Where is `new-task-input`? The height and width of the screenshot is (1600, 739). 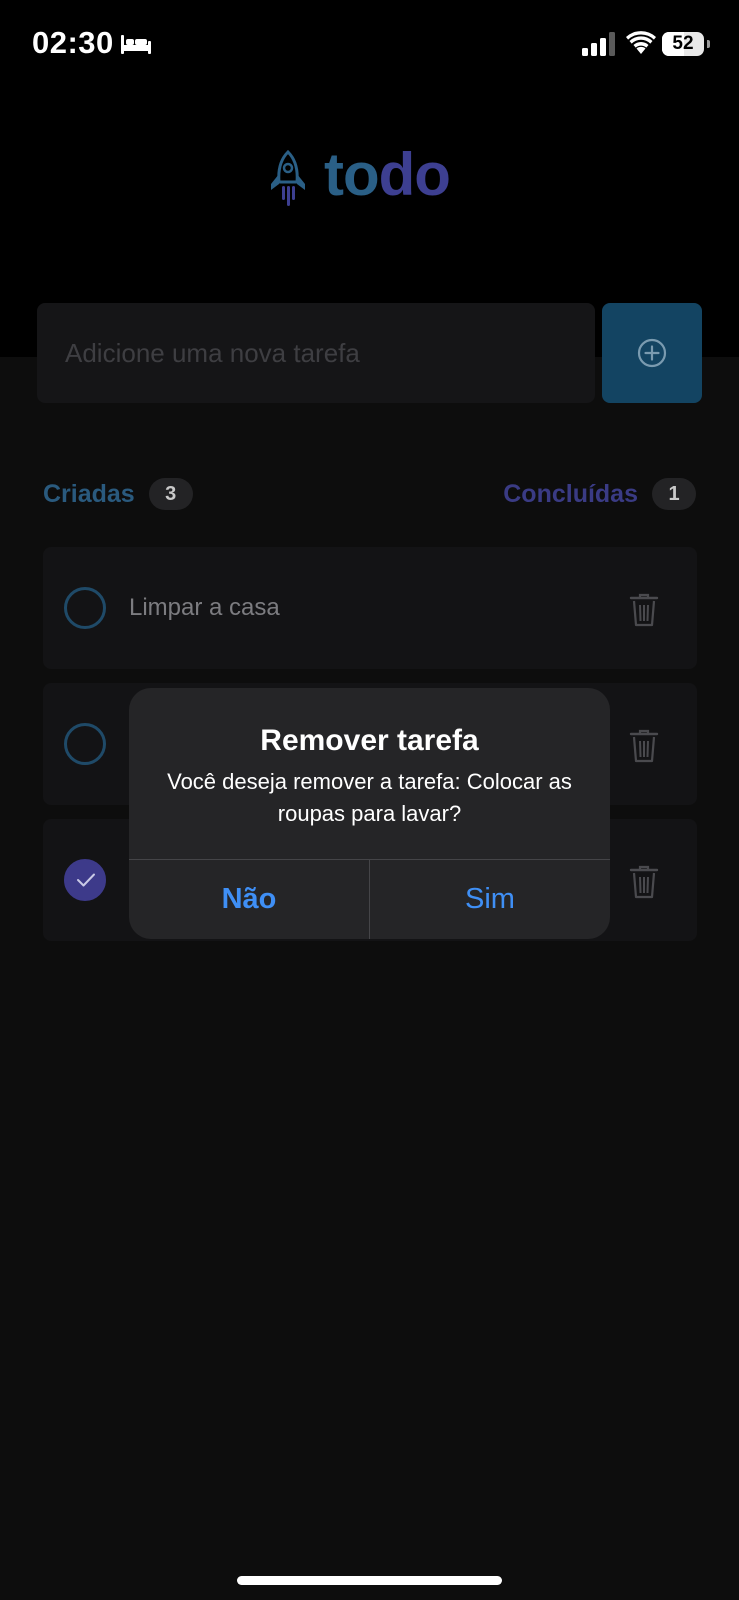 new-task-input is located at coordinates (316, 353).